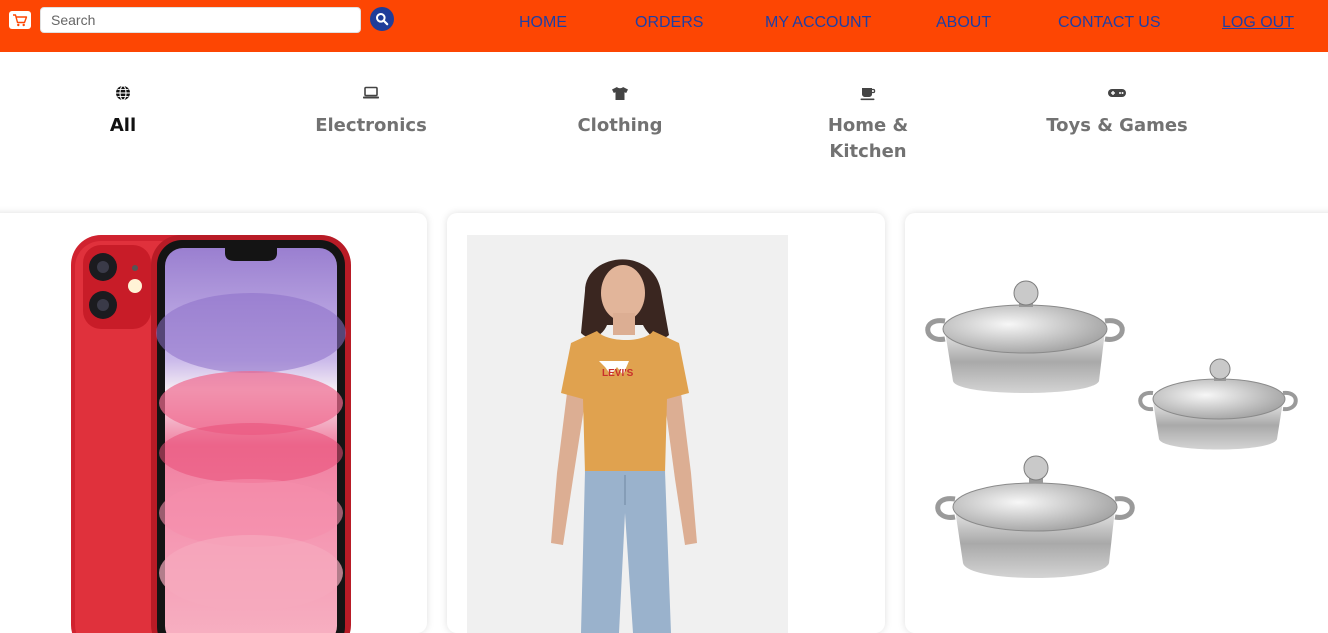 The image size is (1328, 633). I want to click on search-icon, so click(382, 19).